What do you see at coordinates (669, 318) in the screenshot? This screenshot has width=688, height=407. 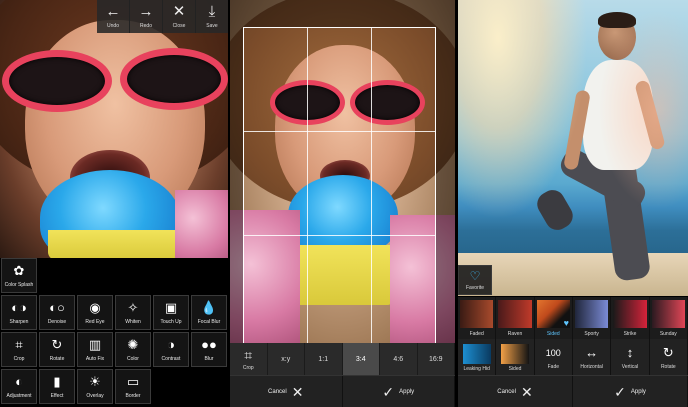 I see `effect-thumb-sunday: Sunday` at bounding box center [669, 318].